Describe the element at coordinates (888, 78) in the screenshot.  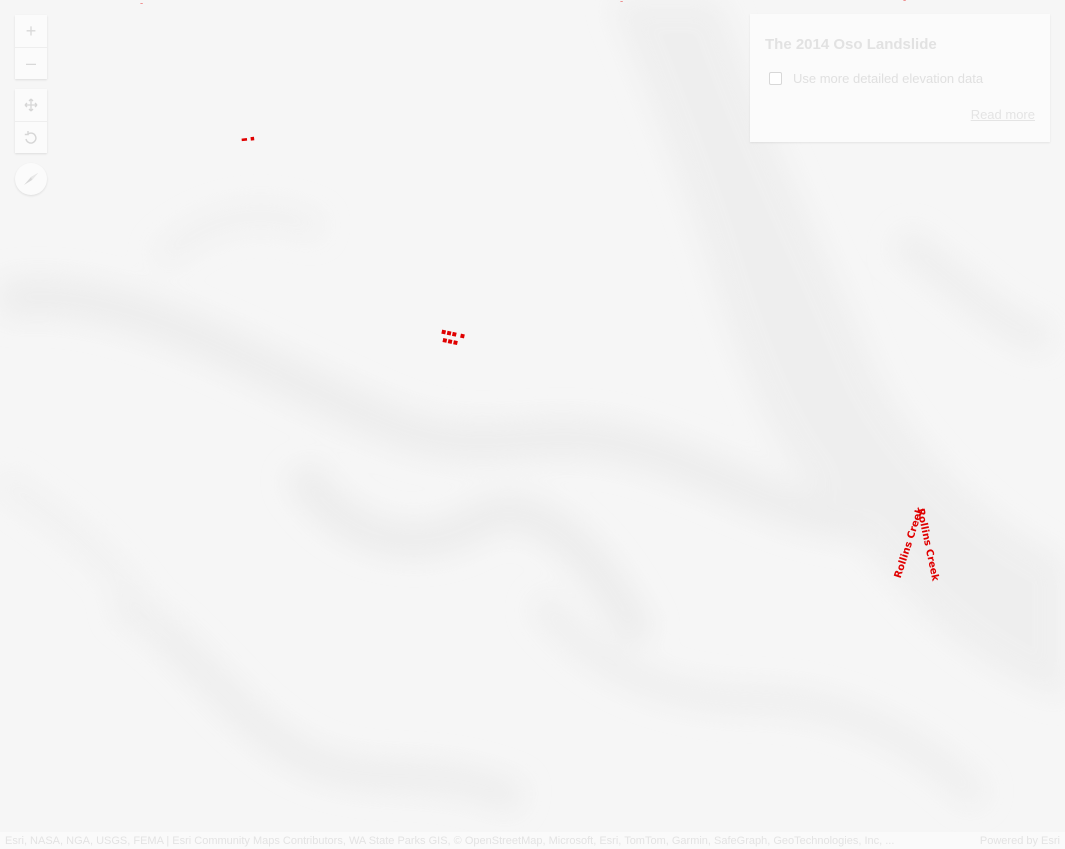
I see `detailed-elevation-label: Use more detailed elevation data` at that location.